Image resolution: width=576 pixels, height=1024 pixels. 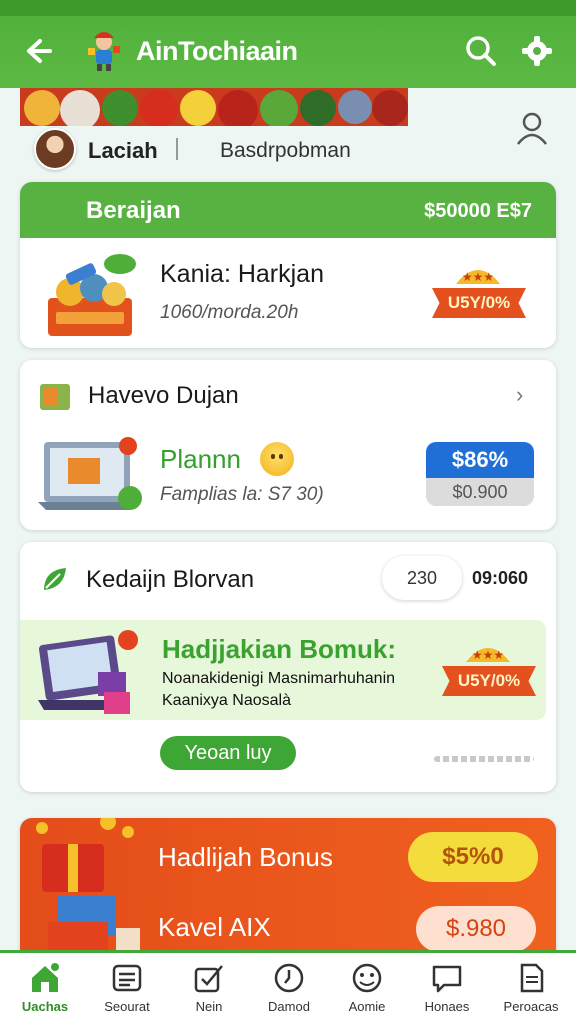 What do you see at coordinates (37, 51) in the screenshot?
I see `back-arrow-icon` at bounding box center [37, 51].